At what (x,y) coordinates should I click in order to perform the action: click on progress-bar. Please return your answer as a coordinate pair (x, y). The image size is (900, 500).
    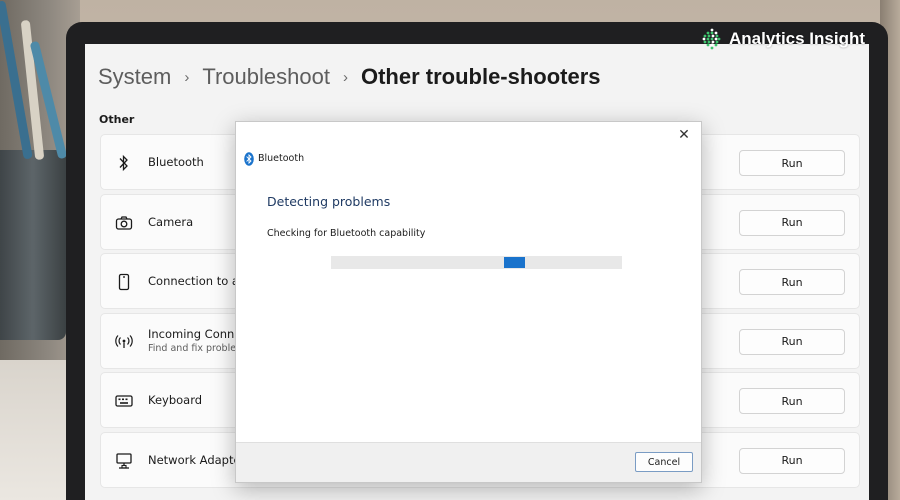
    Looking at the image, I should click on (476, 262).